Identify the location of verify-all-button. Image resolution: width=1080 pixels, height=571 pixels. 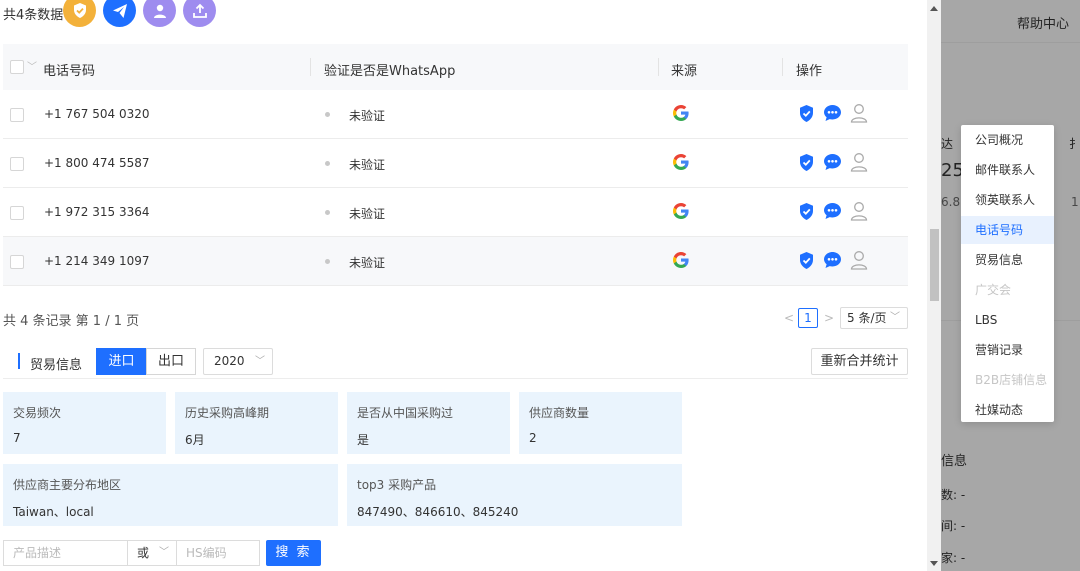
(79, 13).